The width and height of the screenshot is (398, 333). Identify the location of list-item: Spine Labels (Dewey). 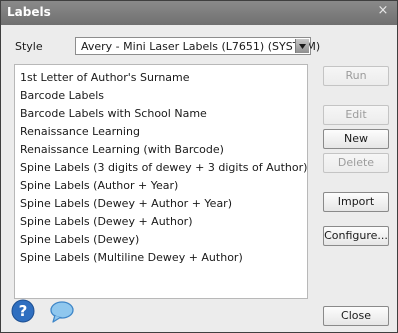
(79, 239).